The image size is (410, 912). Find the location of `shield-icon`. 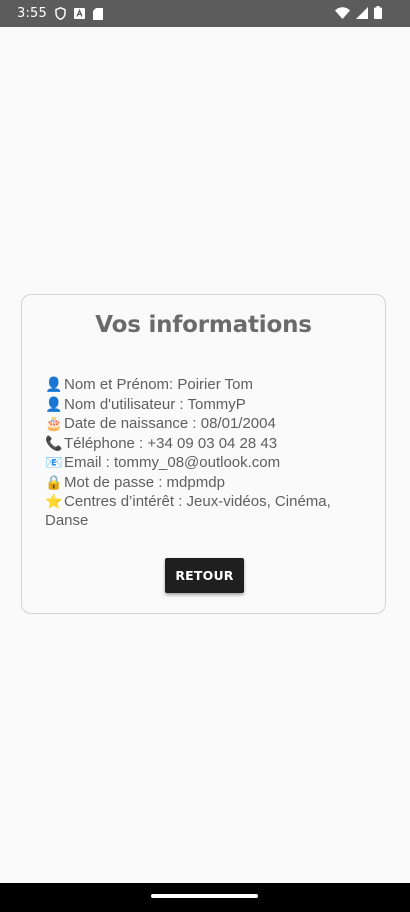

shield-icon is located at coordinates (60, 13).